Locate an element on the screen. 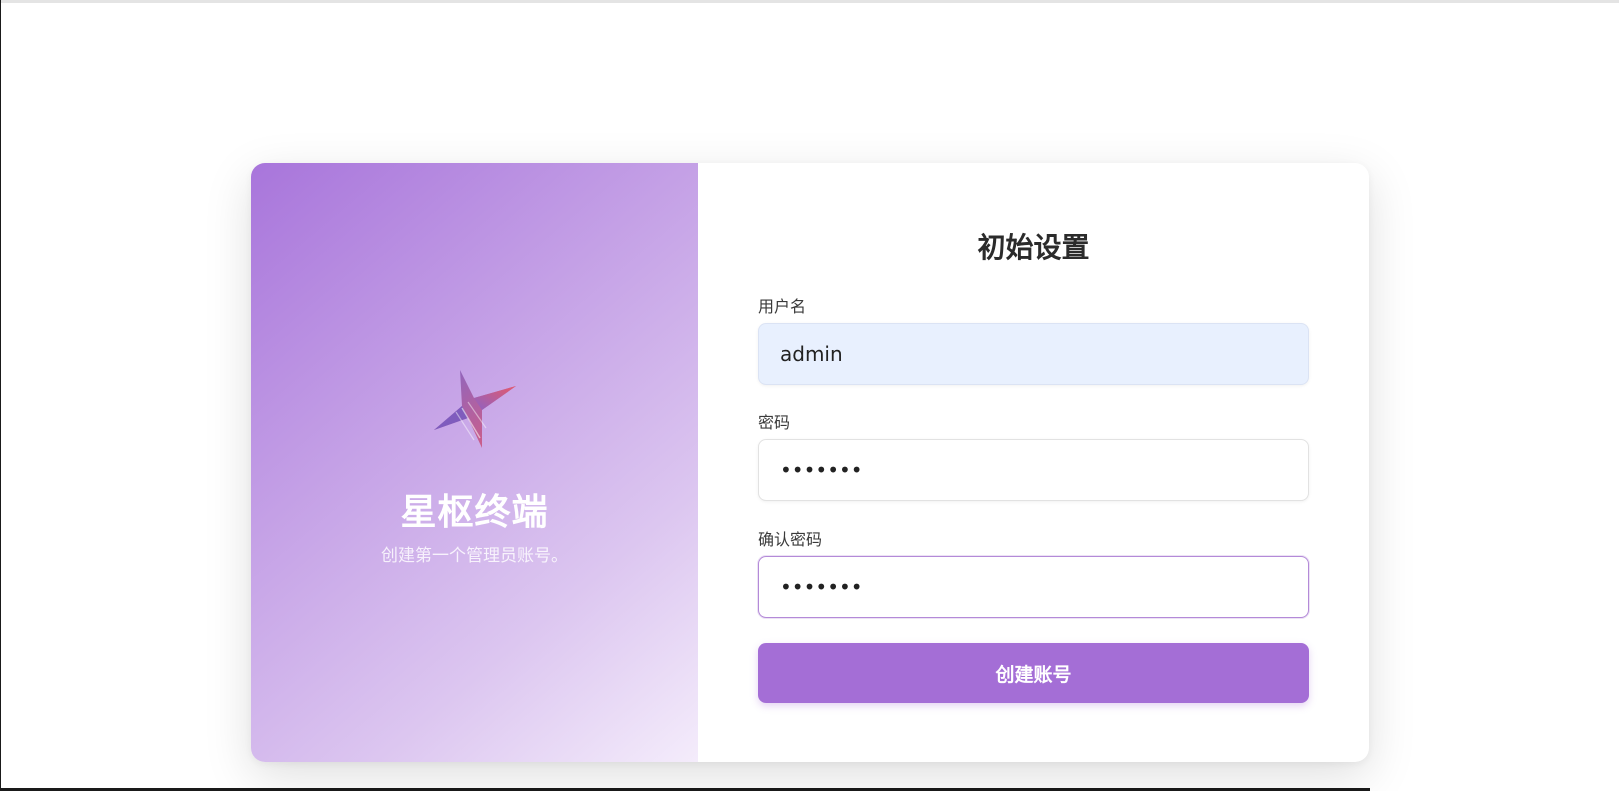 Image resolution: width=1619 pixels, height=791 pixels. brand-subtitle: 创建第一个管理员账号。 is located at coordinates (474, 556).